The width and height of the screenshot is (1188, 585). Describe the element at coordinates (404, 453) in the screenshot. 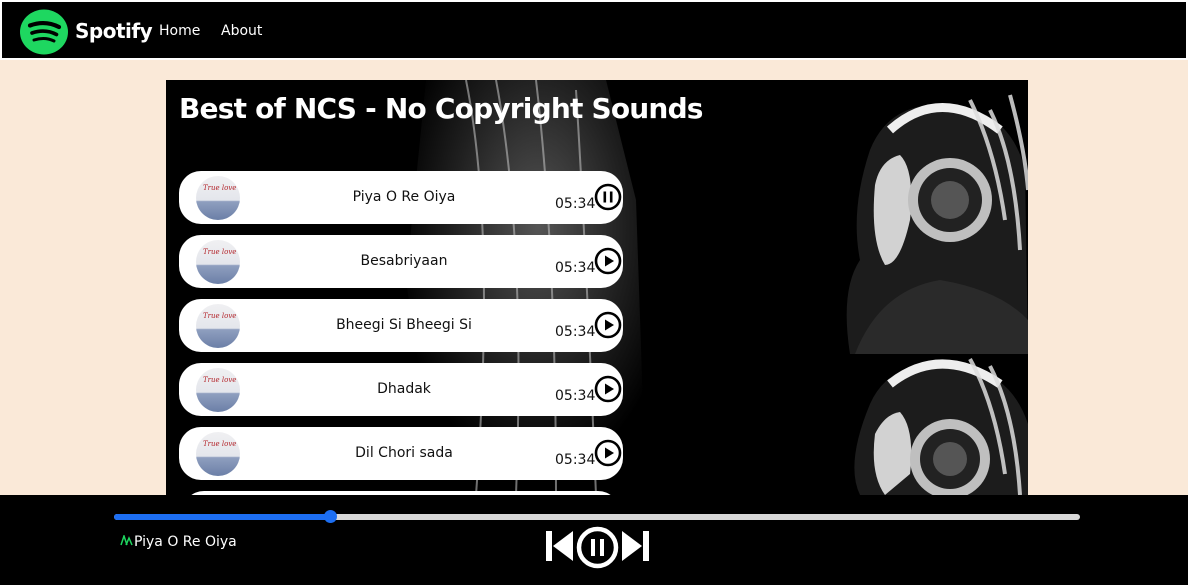

I see `song-name: Dil Chori sada` at that location.